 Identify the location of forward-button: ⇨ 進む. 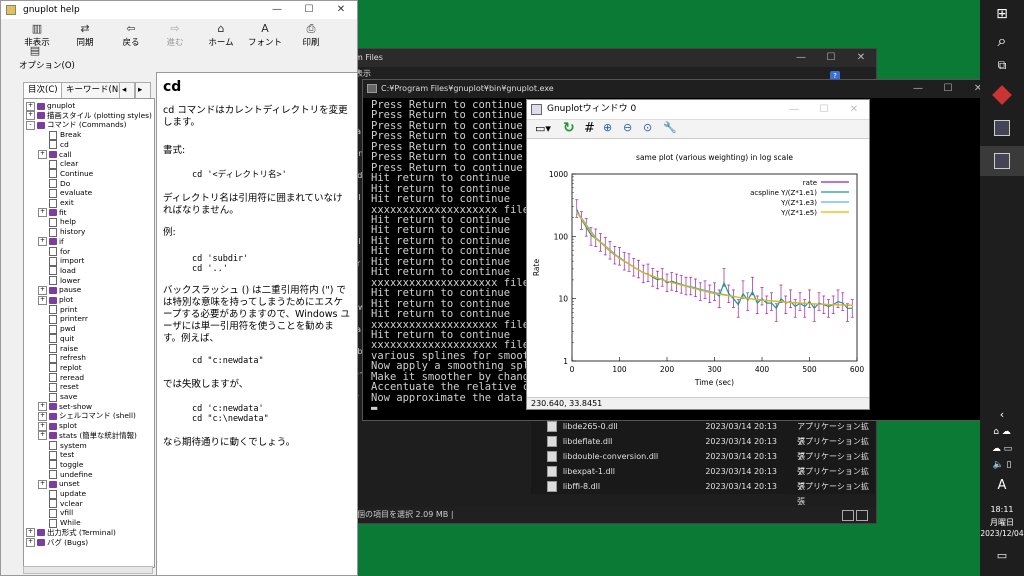
(175, 35).